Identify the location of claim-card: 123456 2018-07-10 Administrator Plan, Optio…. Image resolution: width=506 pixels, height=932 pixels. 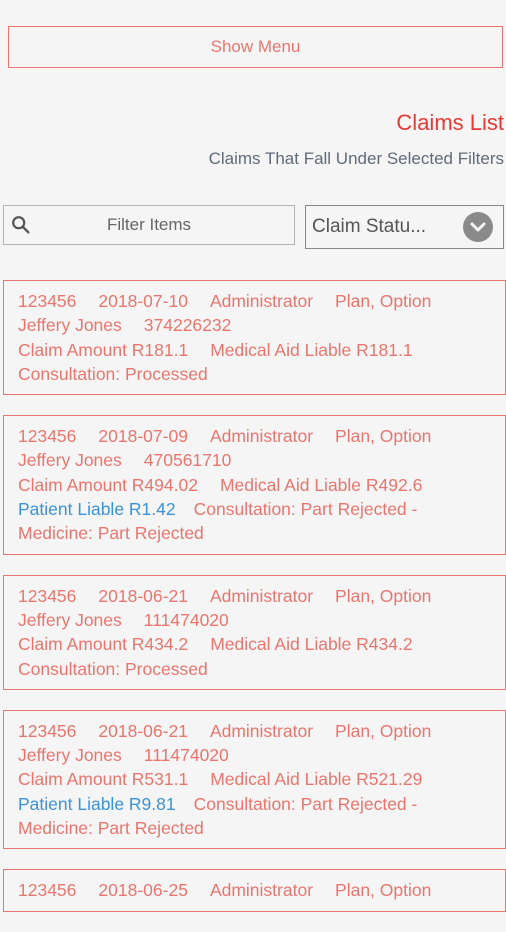
(254, 338).